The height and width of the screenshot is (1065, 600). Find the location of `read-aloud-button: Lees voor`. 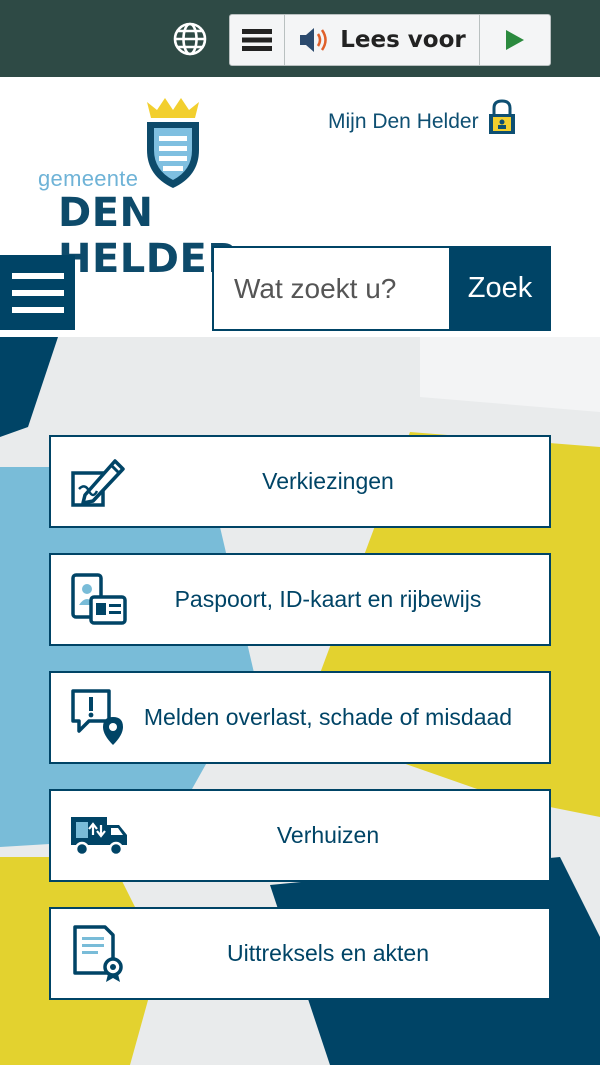

read-aloud-button: Lees voor is located at coordinates (382, 40).